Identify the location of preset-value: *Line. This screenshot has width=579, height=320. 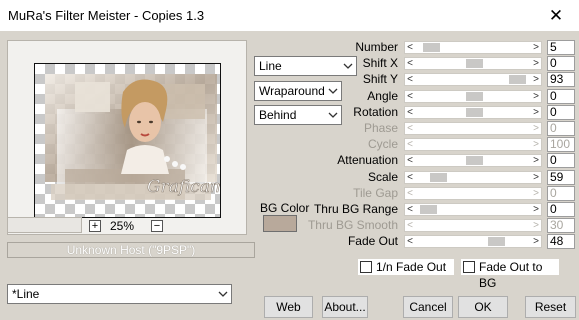
(26, 294).